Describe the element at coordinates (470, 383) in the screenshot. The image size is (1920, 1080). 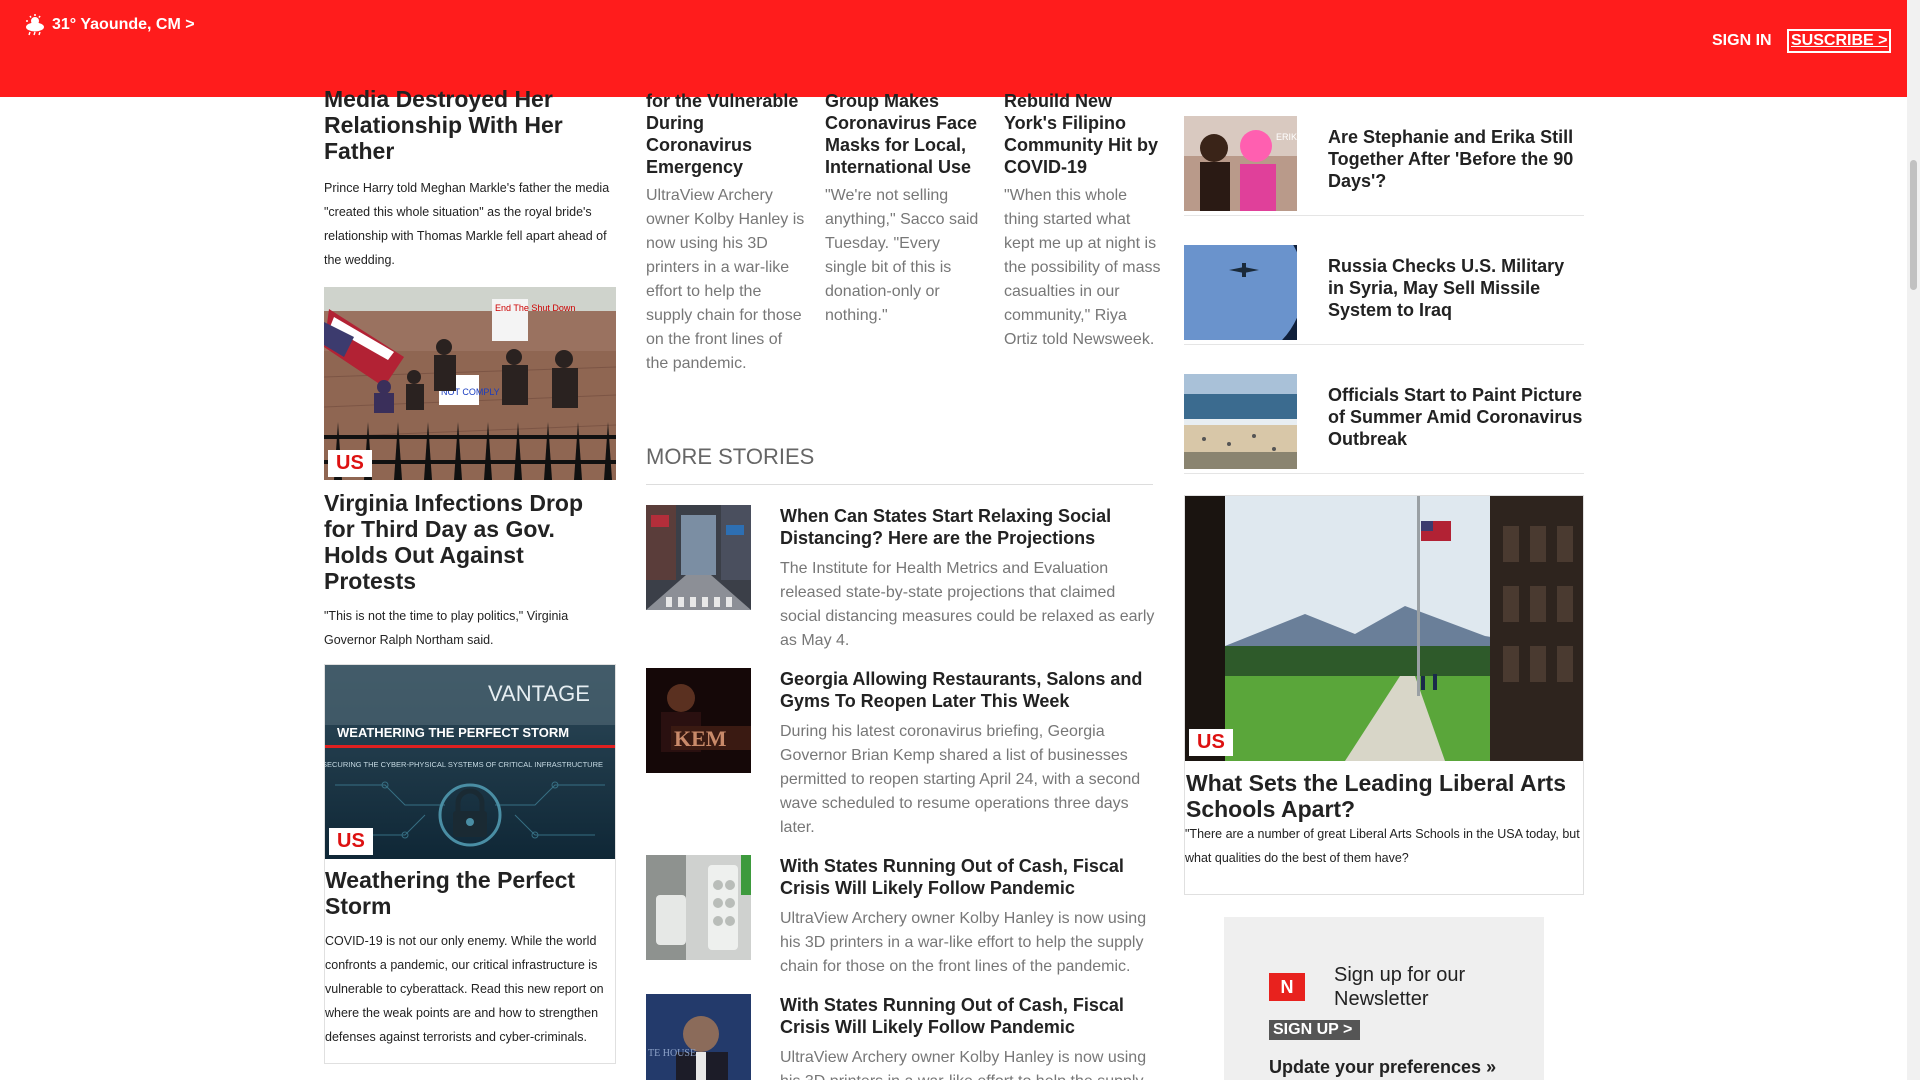
I see `protest-photo: End The Shut Down NOT COMPLY US` at that location.